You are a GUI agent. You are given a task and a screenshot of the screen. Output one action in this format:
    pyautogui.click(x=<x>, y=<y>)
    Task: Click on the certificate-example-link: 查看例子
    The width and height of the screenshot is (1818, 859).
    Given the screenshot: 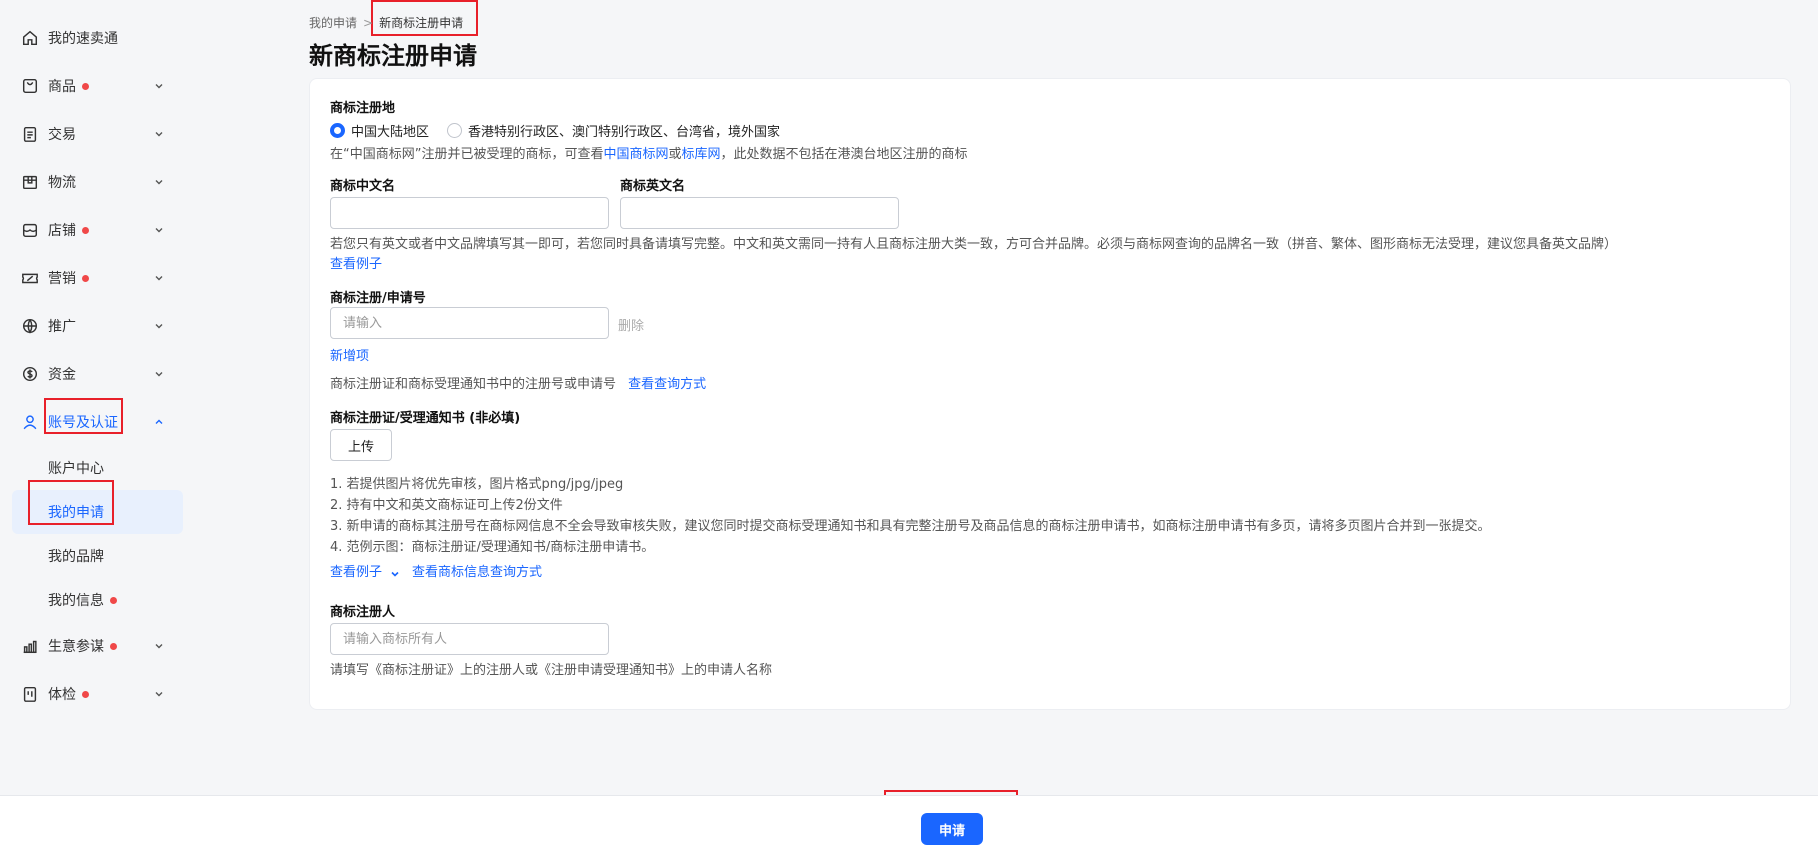 What is the action you would take?
    pyautogui.click(x=356, y=572)
    